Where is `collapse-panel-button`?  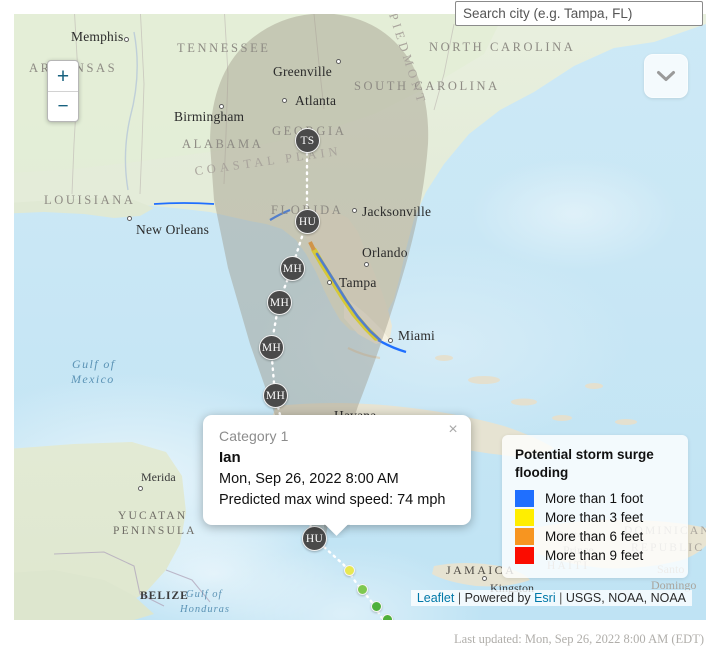 collapse-panel-button is located at coordinates (666, 76).